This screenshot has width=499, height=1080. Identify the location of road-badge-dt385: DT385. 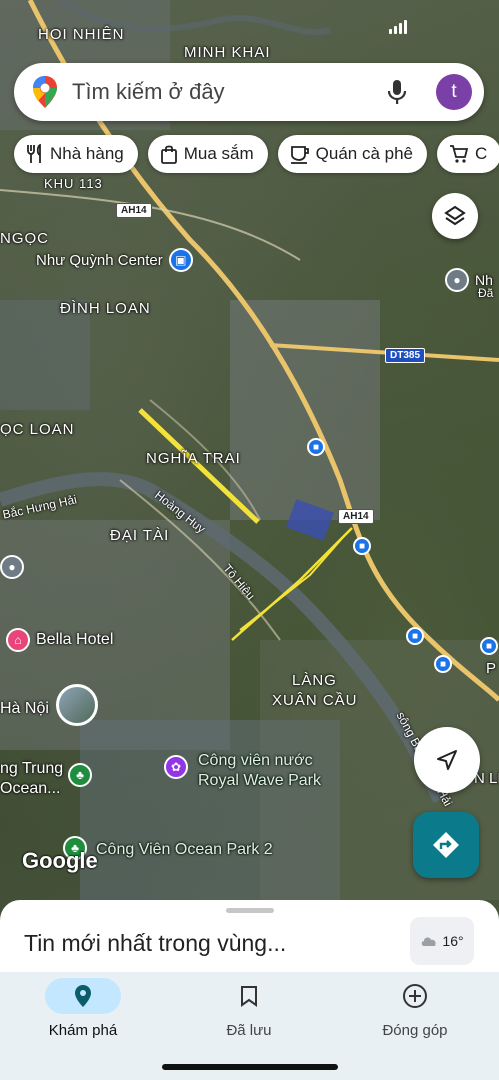
(405, 355).